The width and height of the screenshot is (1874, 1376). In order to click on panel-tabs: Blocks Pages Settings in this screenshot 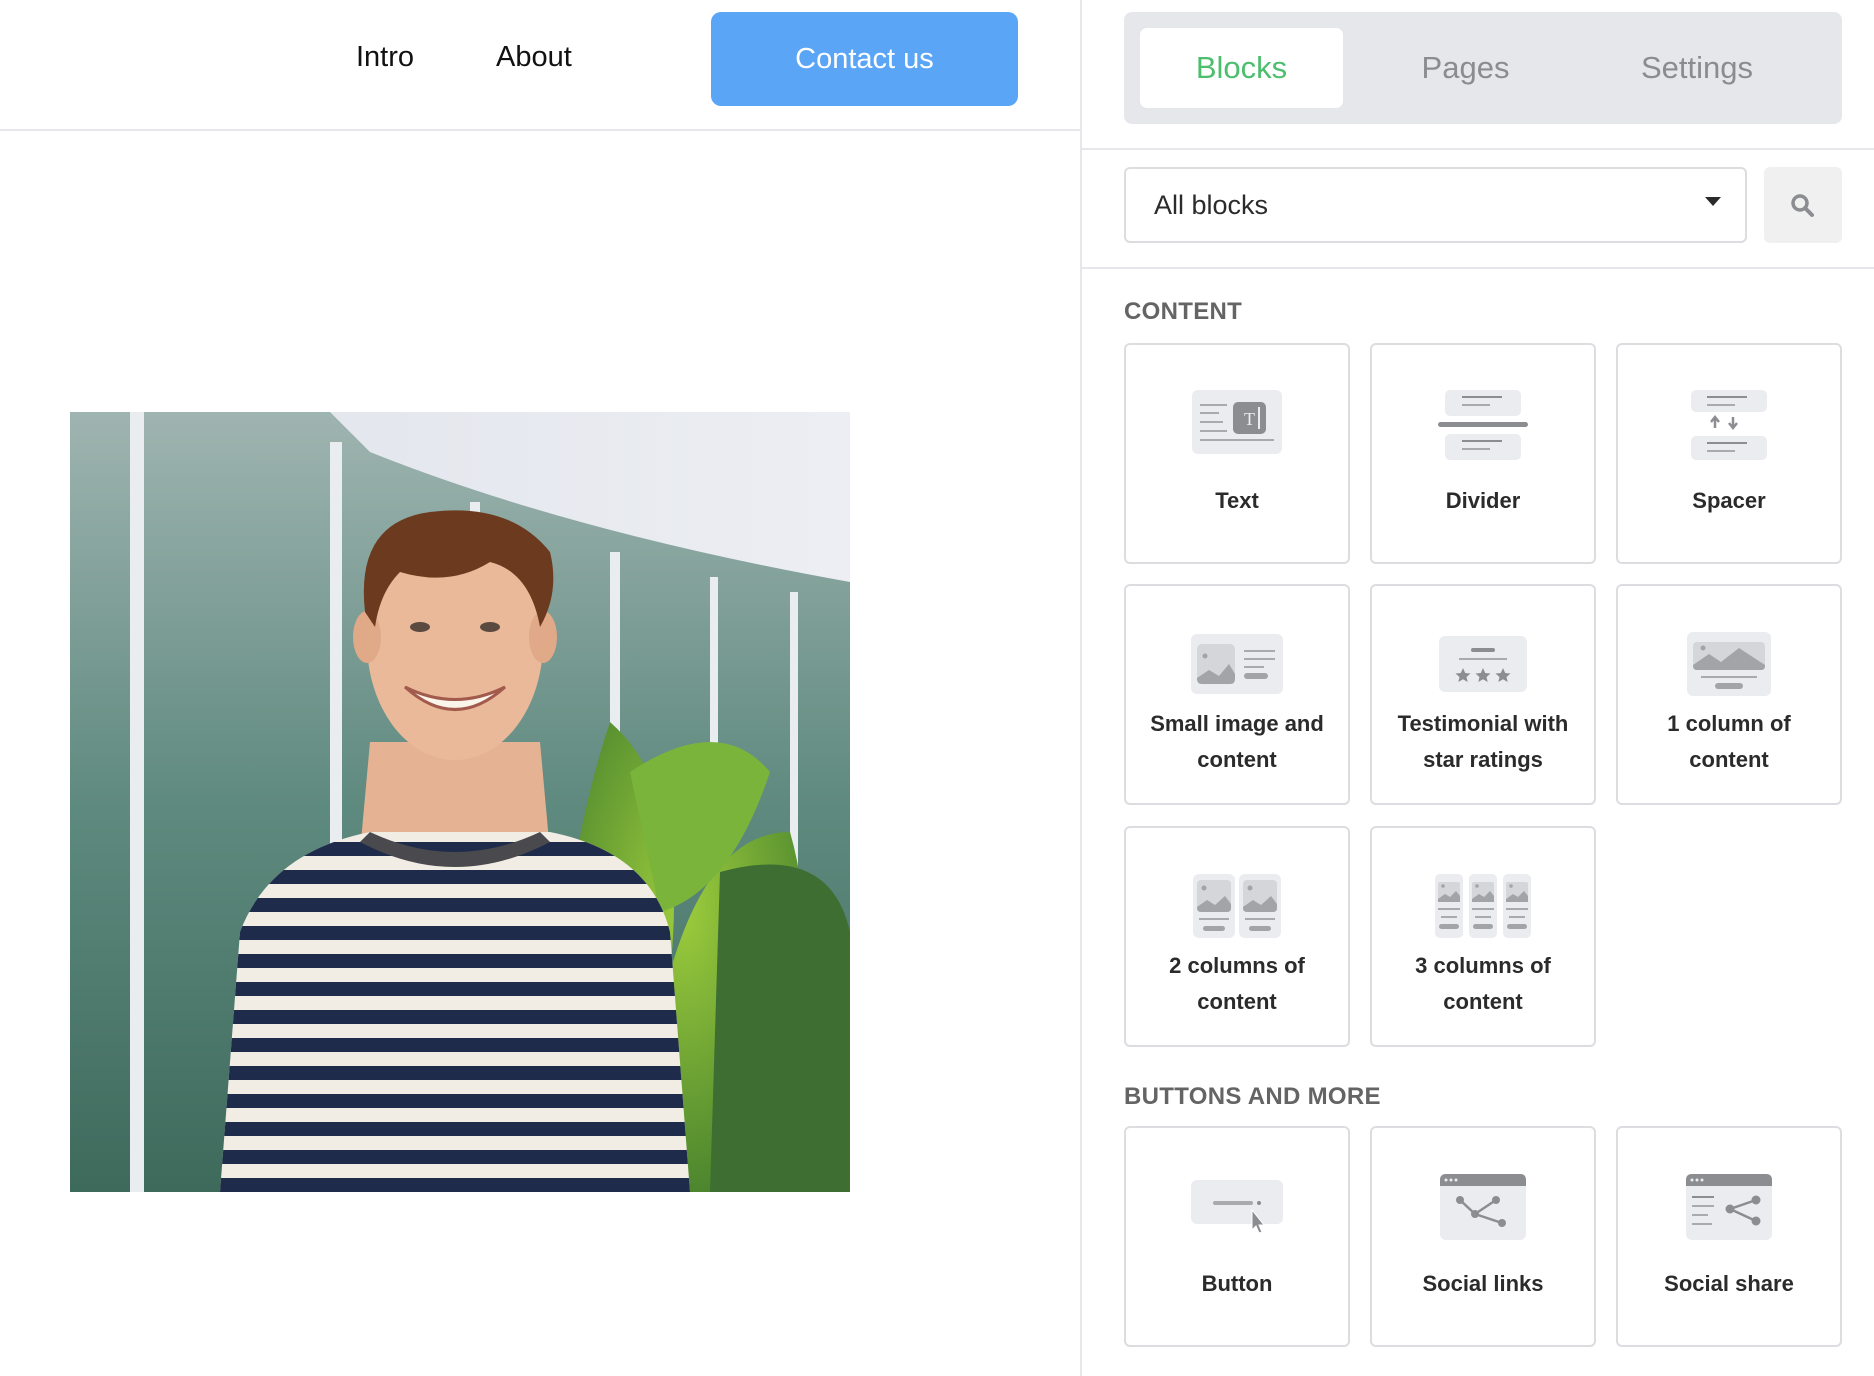, I will do `click(1483, 68)`.